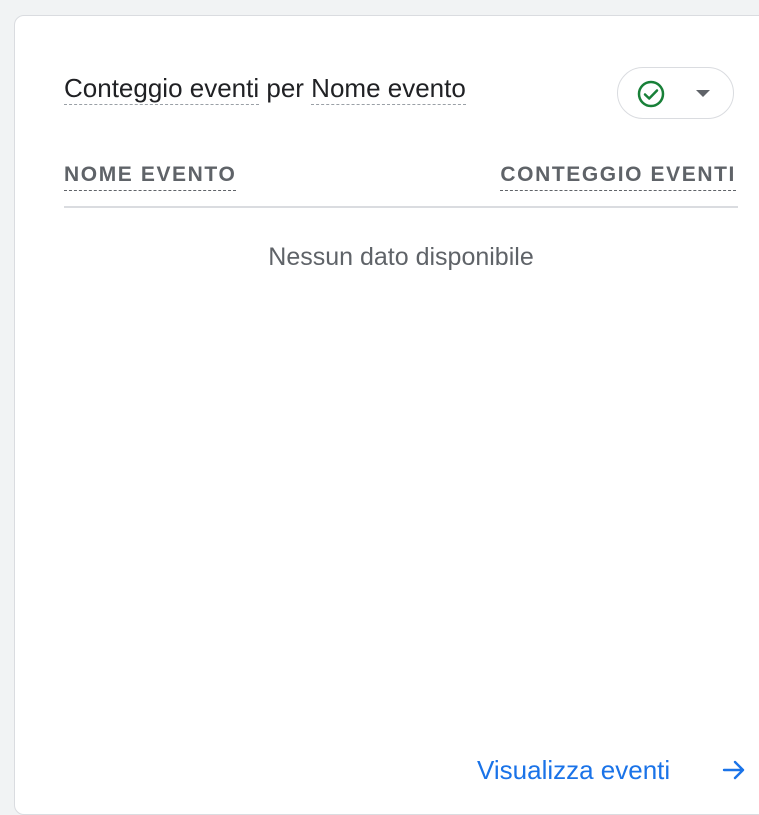 This screenshot has width=759, height=815. What do you see at coordinates (651, 94) in the screenshot?
I see `check-circle-icon` at bounding box center [651, 94].